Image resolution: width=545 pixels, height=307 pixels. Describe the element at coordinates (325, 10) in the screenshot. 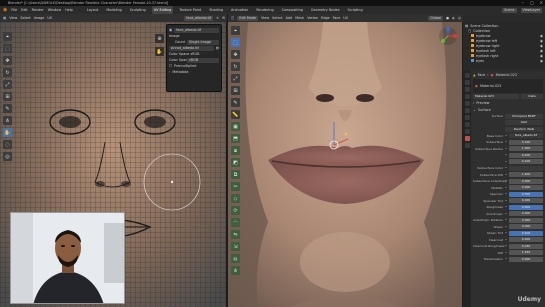

I see `tab-geometry-nodes: Geometry Nodes` at that location.